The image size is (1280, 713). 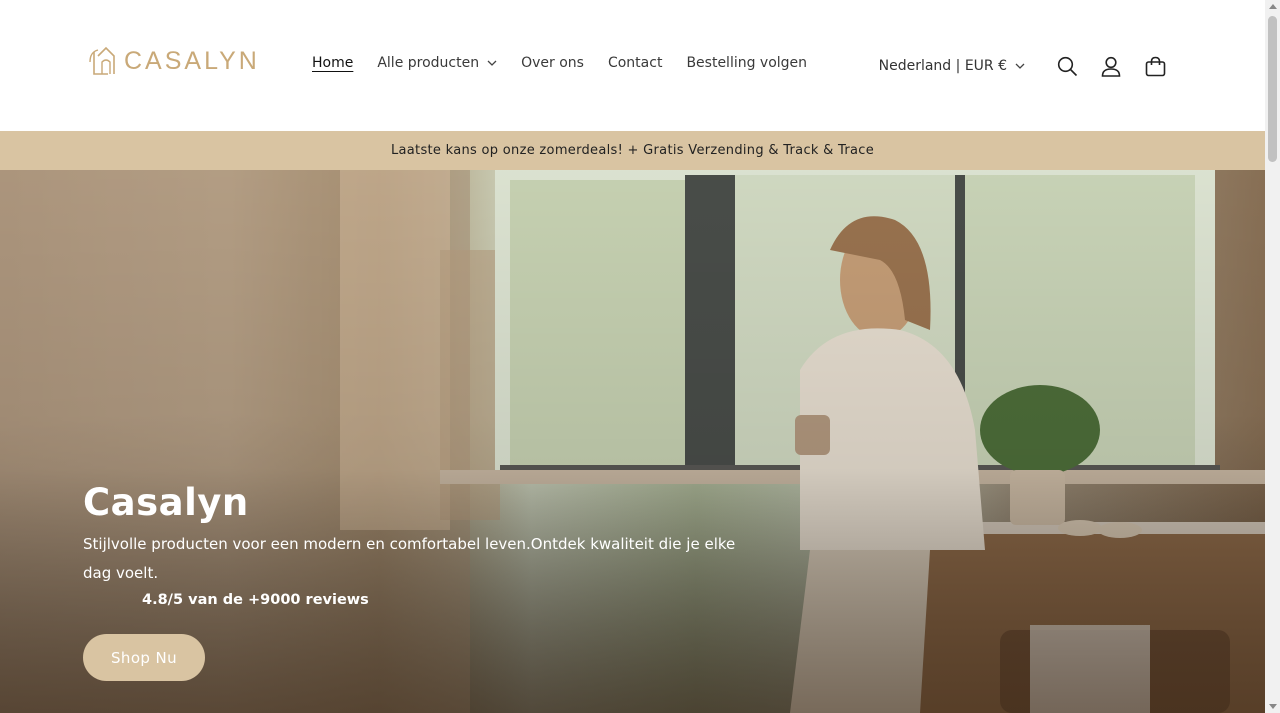 I want to click on nav-alle-producten: Alle producten, so click(x=437, y=63).